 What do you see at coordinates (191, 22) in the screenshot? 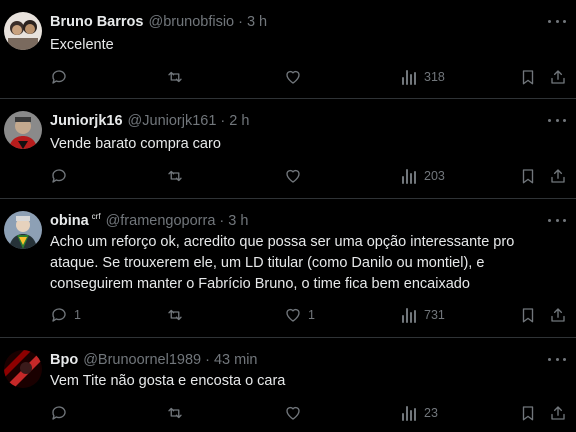
I see `user-handle: @brunobfisio` at bounding box center [191, 22].